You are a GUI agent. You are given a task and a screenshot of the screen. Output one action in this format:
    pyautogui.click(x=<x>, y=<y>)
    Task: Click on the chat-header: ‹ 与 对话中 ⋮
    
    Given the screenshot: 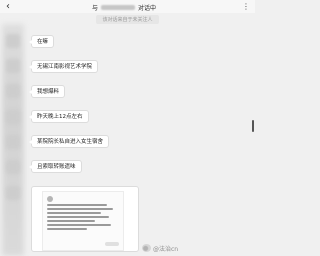 What is the action you would take?
    pyautogui.click(x=127, y=6)
    